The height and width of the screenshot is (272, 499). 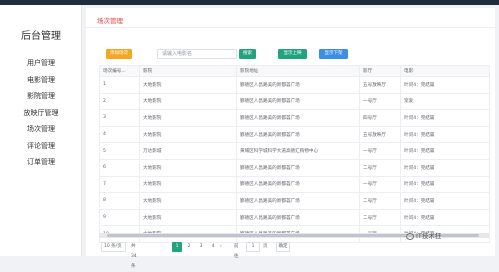 I want to click on sidebar-item-movies: 电影管理, so click(x=41, y=80).